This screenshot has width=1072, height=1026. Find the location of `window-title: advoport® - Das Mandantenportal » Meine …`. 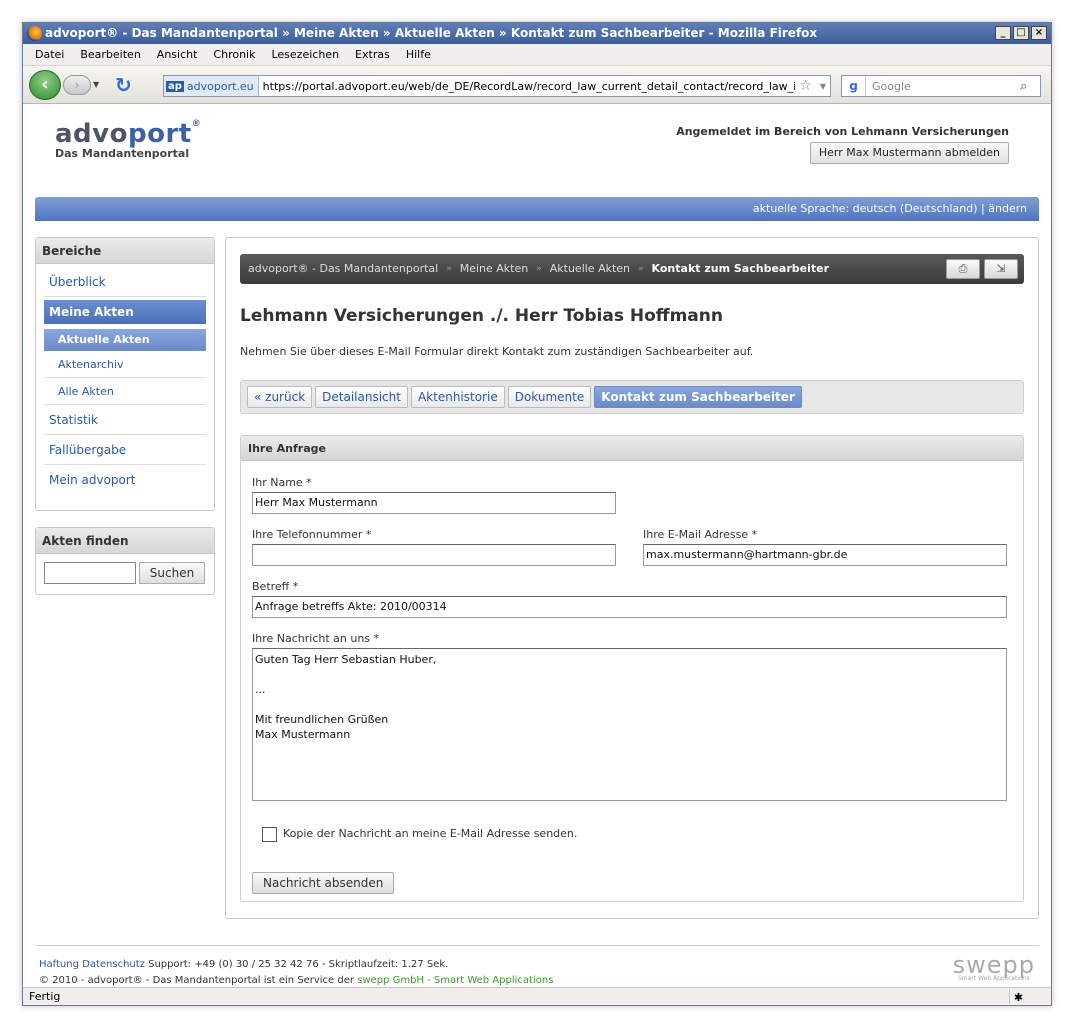

window-title: advoport® - Das Mandantenportal » Meine … is located at coordinates (431, 33).